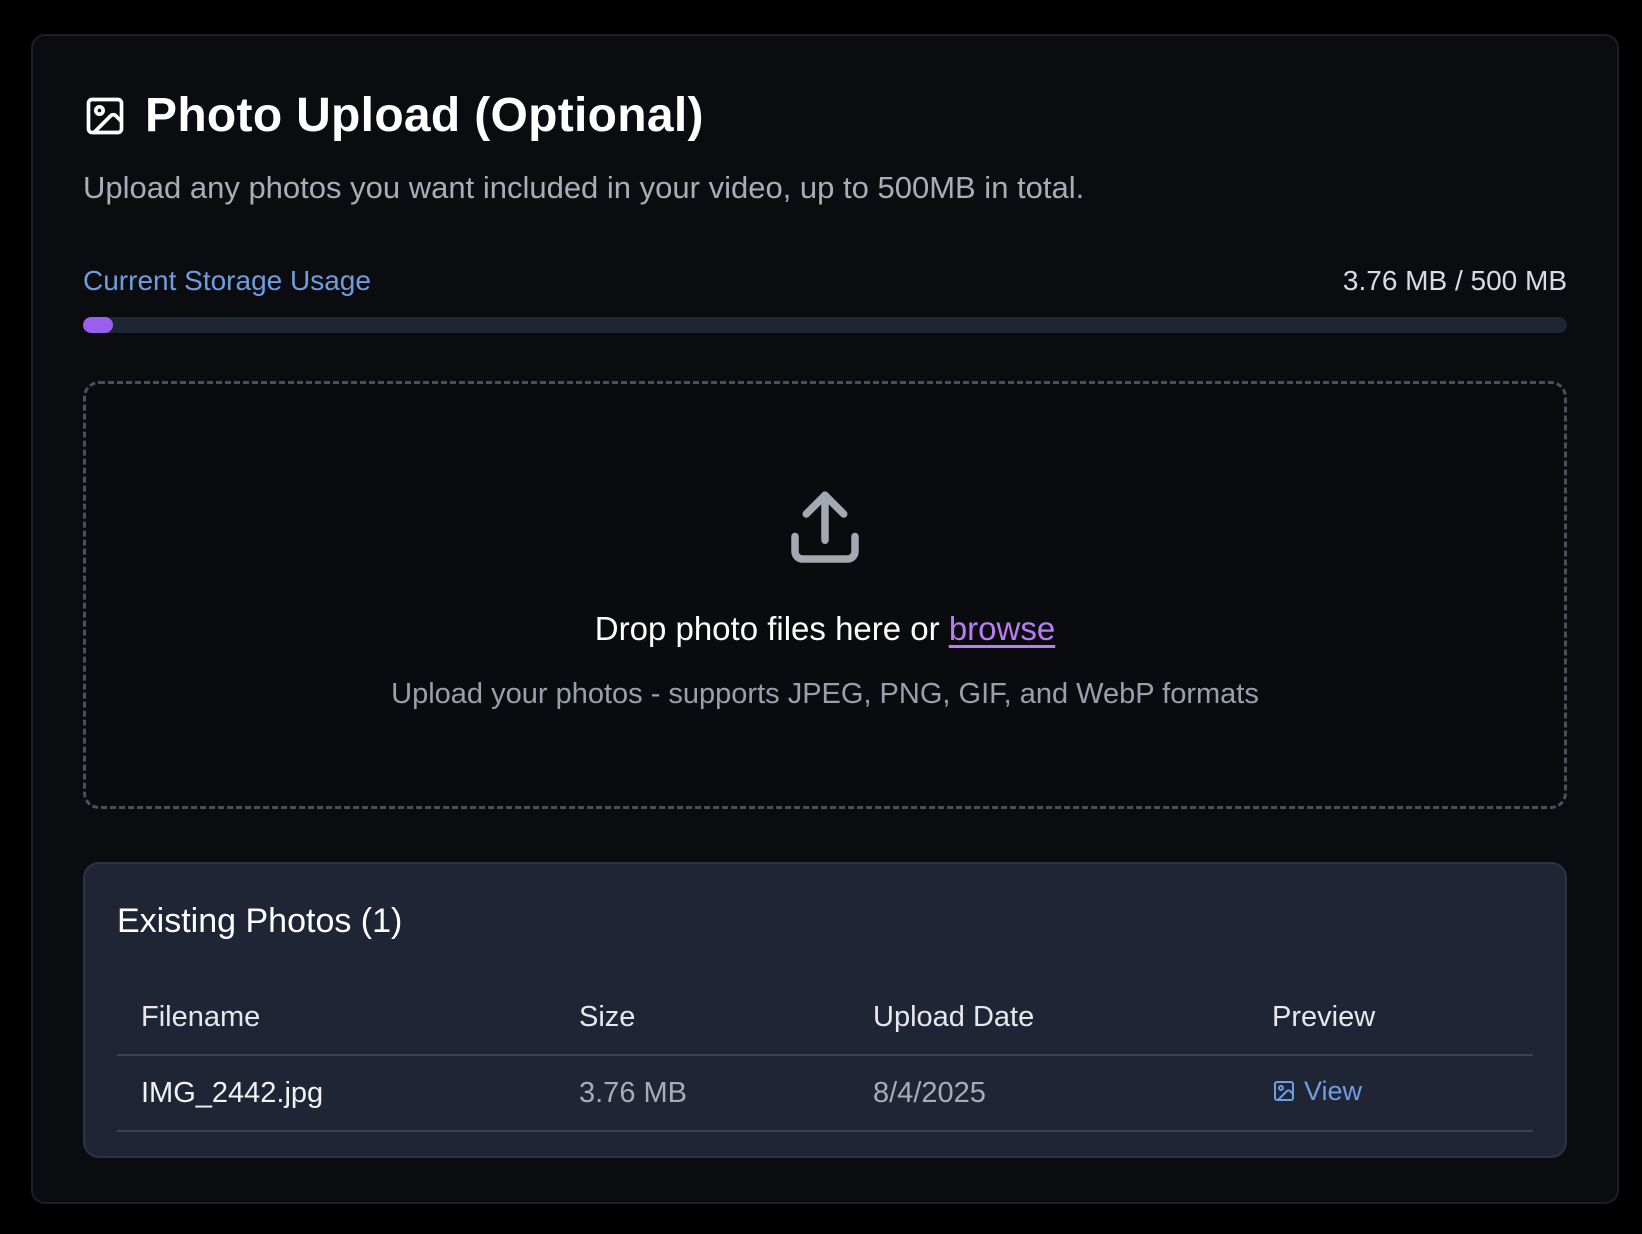 This screenshot has width=1642, height=1234. Describe the element at coordinates (424, 115) in the screenshot. I see `page-title: Photo Upload (Optional)` at that location.